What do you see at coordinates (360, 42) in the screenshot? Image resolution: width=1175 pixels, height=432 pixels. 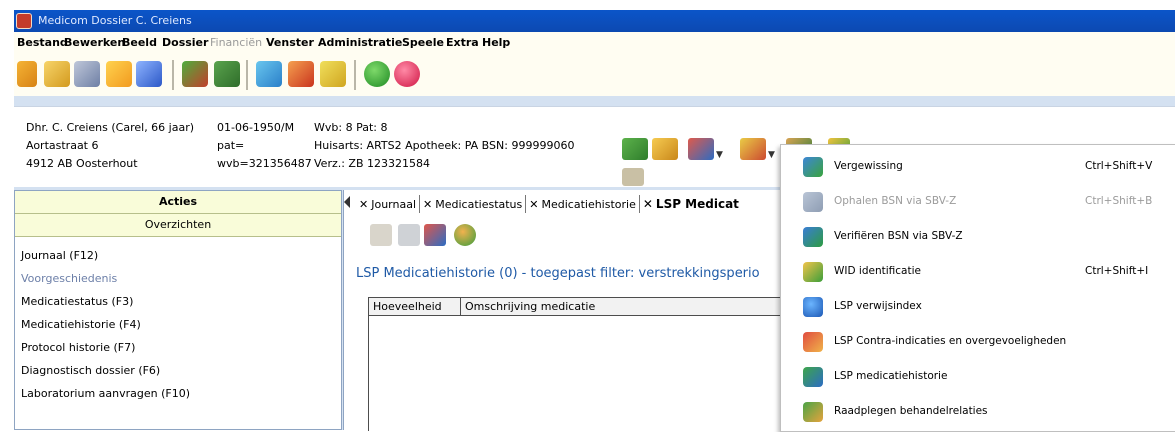 I see `menu-administratie: Administratie` at bounding box center [360, 42].